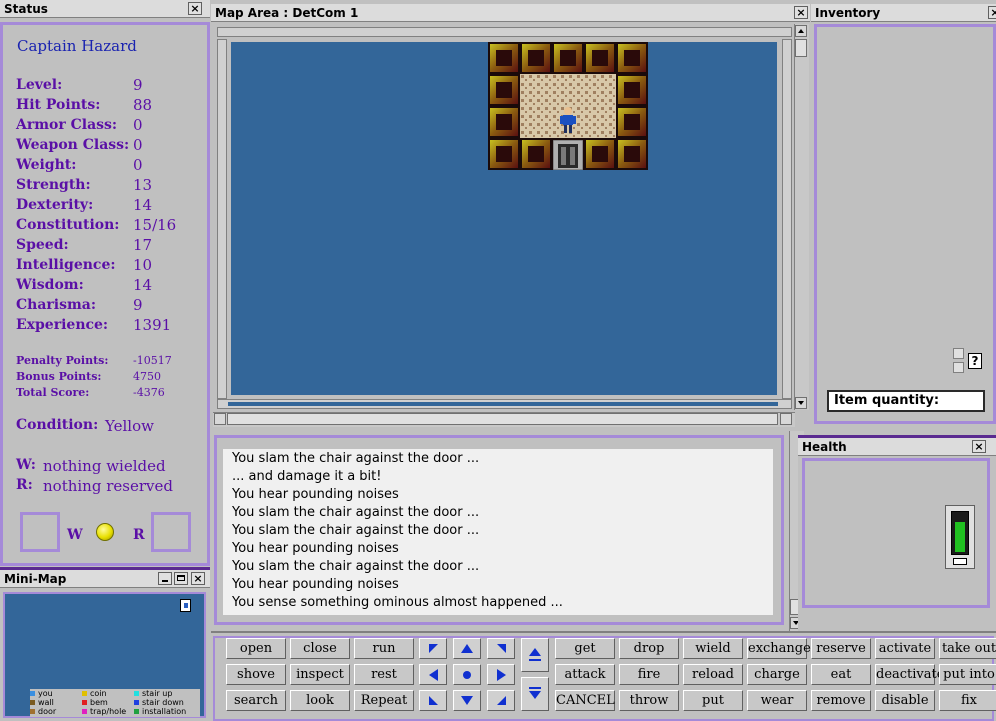  Describe the element at coordinates (649, 700) in the screenshot. I see `command-button-throw: throw` at that location.